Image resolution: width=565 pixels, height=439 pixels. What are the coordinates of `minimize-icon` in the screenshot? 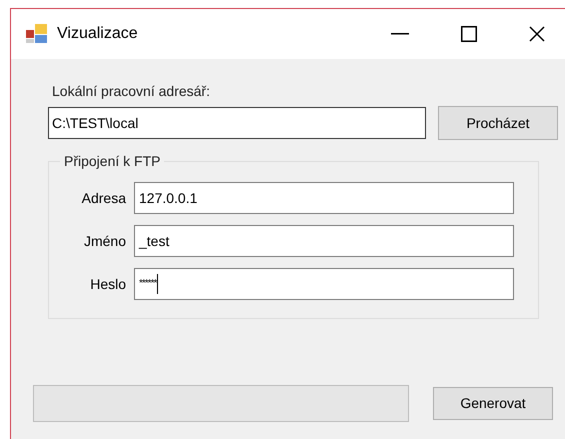 It's located at (400, 34).